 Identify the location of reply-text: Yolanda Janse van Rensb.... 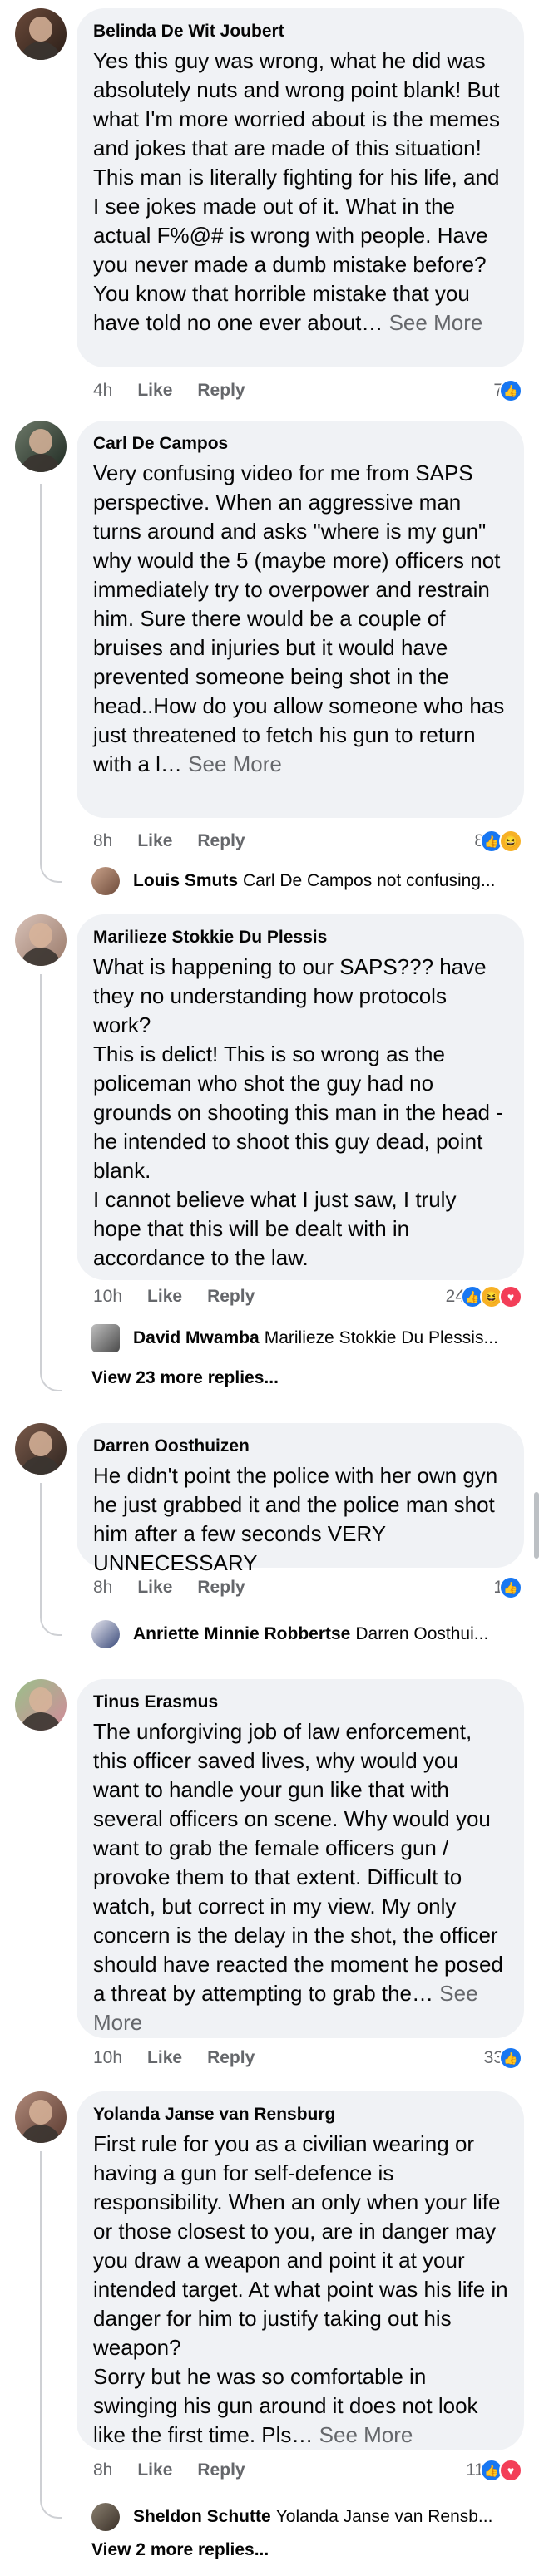
(384, 2516).